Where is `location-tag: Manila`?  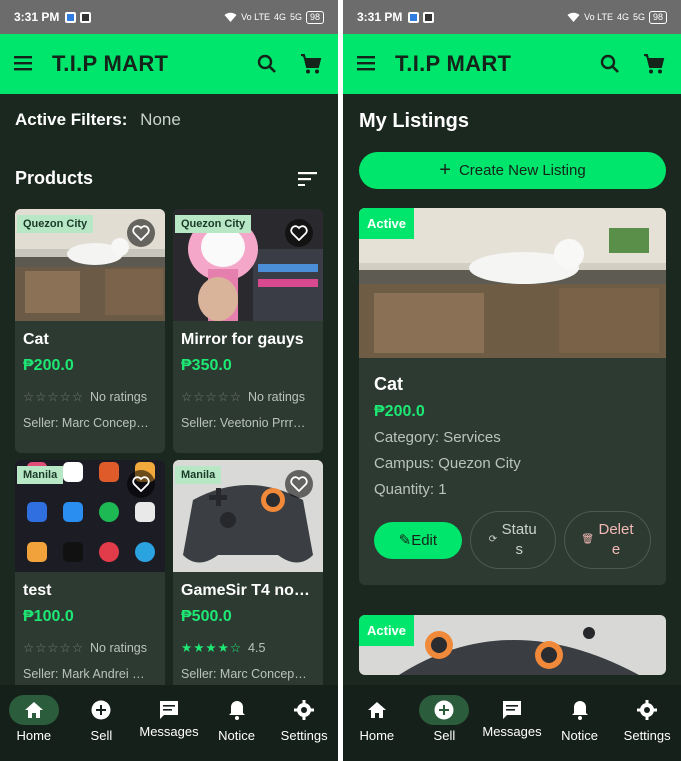 location-tag: Manila is located at coordinates (198, 475).